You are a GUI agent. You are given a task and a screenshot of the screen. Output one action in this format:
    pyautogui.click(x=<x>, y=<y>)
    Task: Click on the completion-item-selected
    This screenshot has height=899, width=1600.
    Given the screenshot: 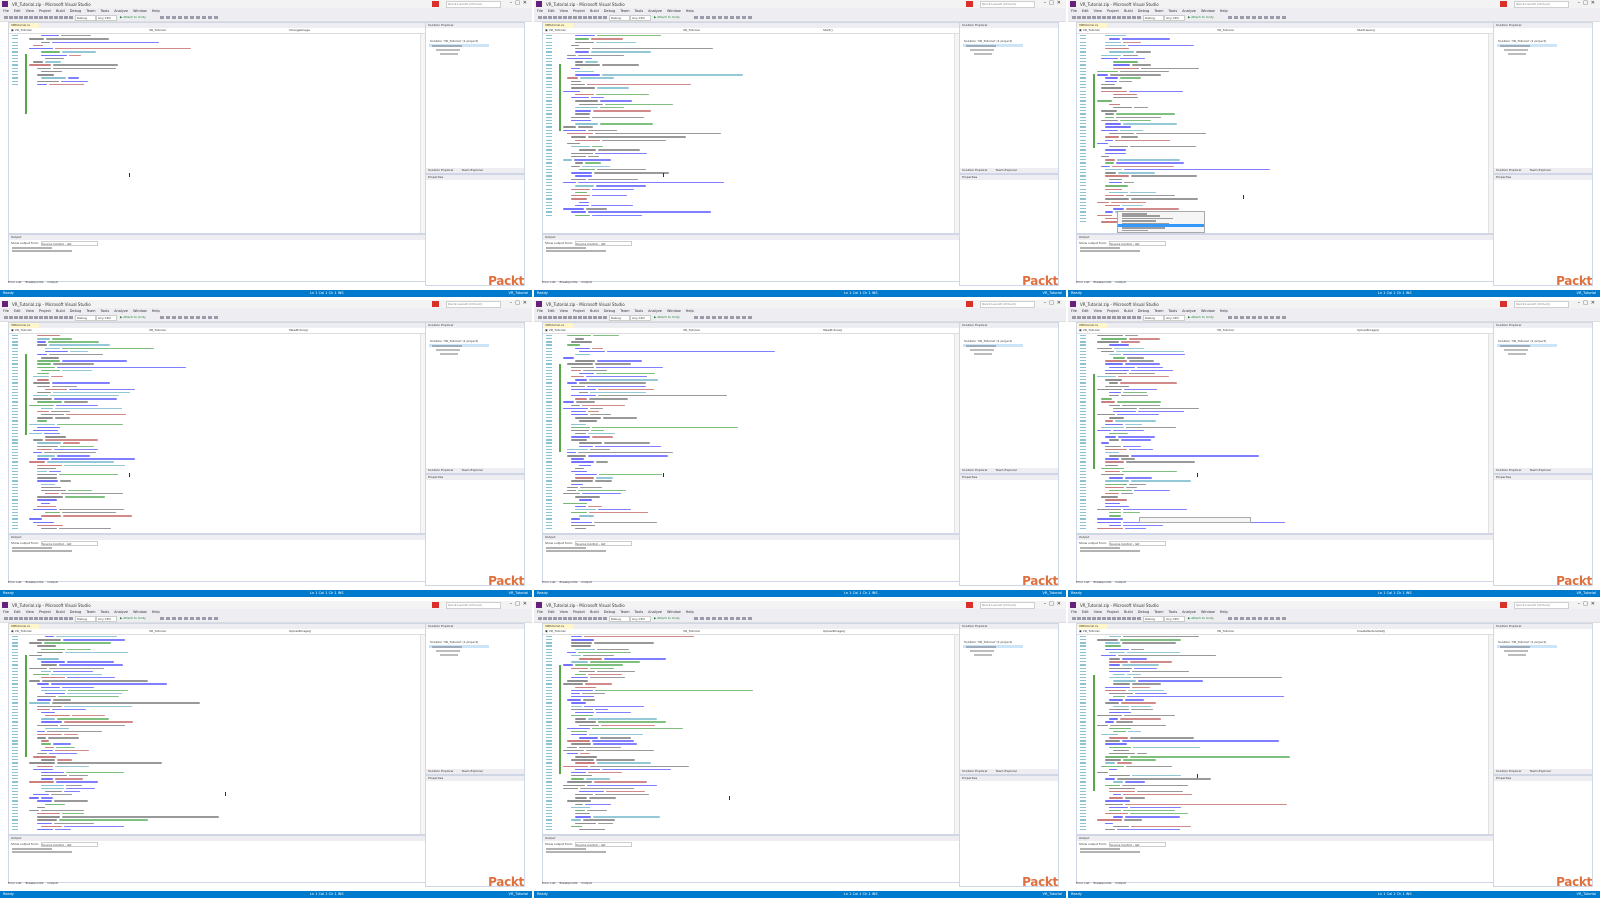 What is the action you would take?
    pyautogui.click(x=1161, y=225)
    